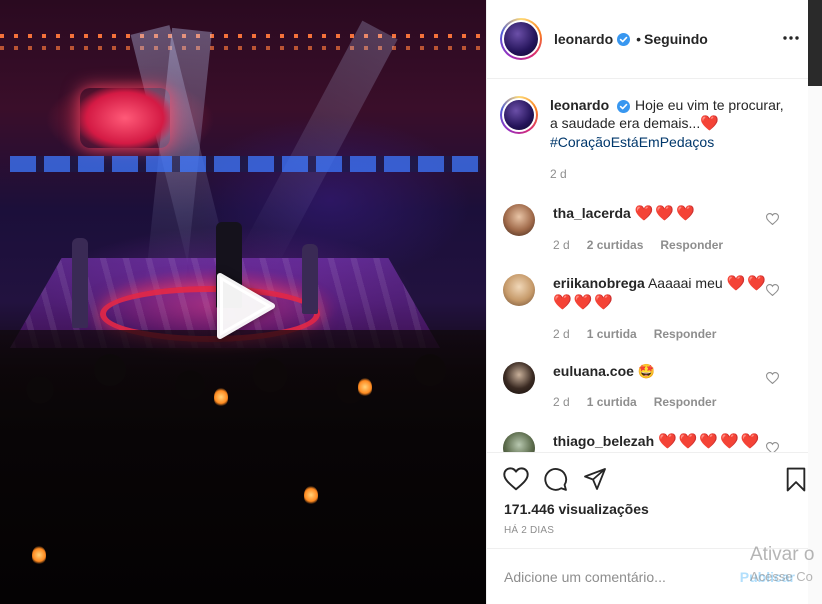 This screenshot has width=822, height=604. What do you see at coordinates (125, 118) in the screenshot?
I see `show-logo-sign` at bounding box center [125, 118].